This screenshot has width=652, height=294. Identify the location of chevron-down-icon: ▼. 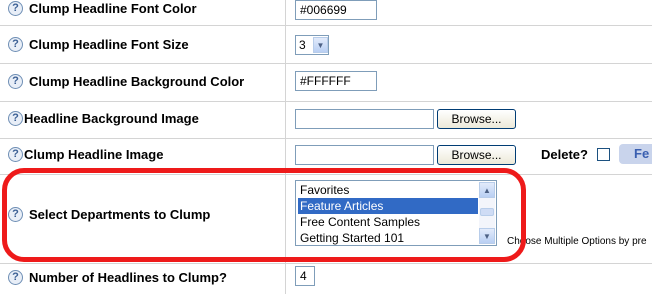
(320, 45).